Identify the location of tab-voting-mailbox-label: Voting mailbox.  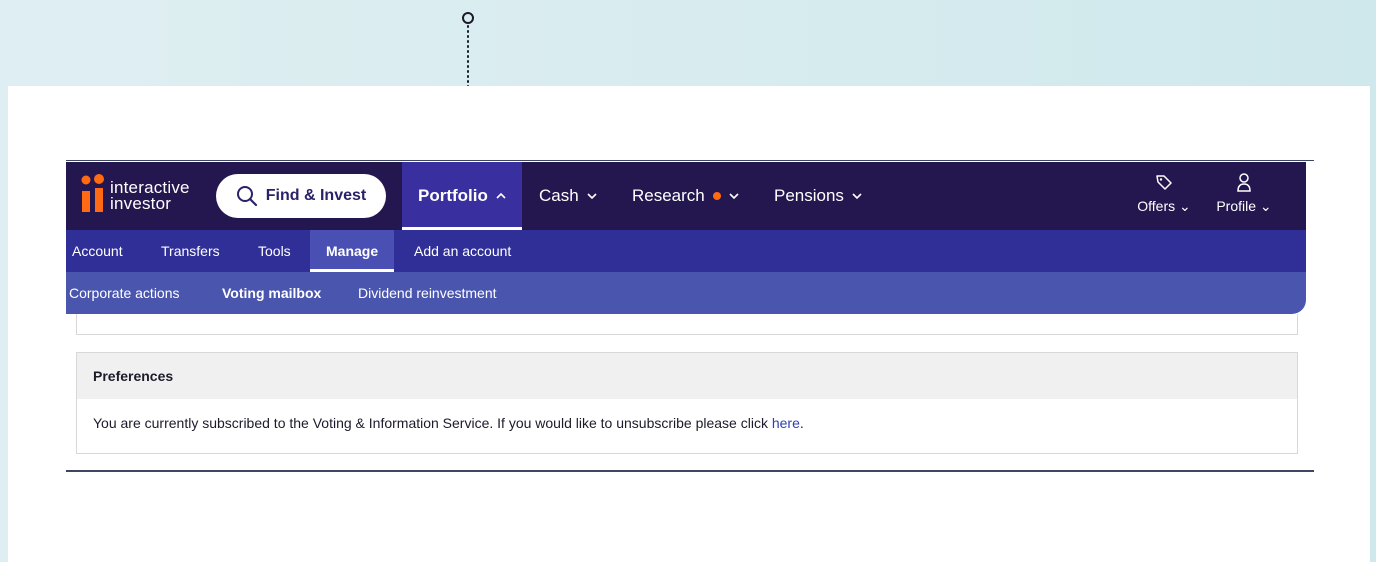
(272, 293).